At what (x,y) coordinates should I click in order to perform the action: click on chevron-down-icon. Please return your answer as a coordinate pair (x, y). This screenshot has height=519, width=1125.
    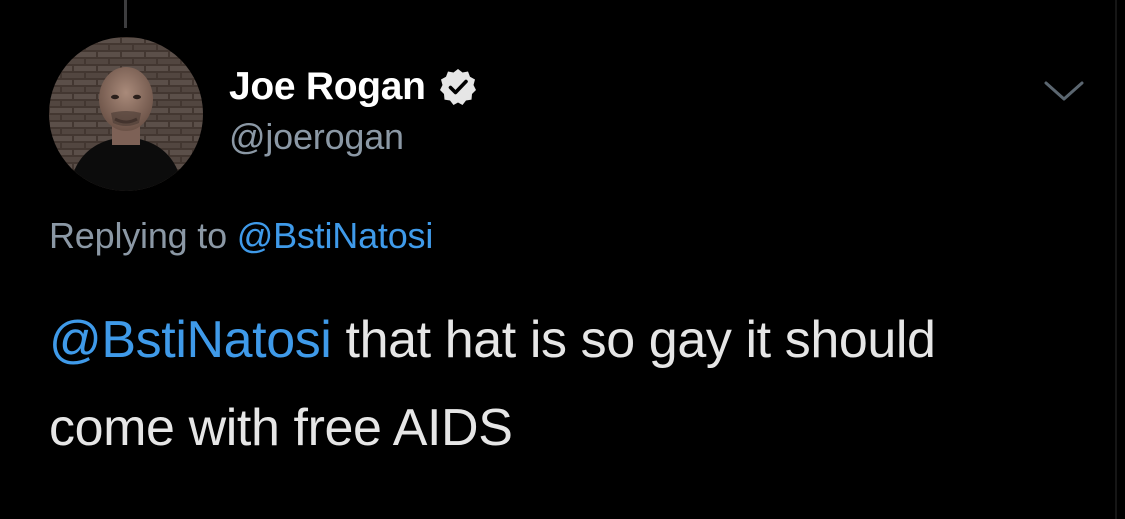
    Looking at the image, I should click on (1064, 91).